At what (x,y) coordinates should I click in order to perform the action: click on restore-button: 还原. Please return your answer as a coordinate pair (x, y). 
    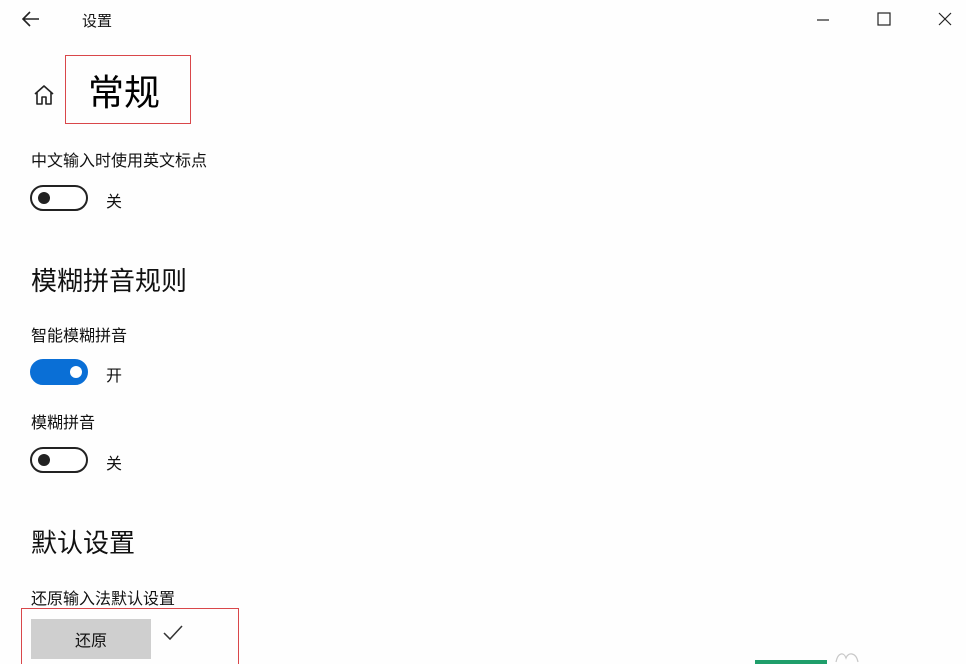
    Looking at the image, I should click on (91, 639).